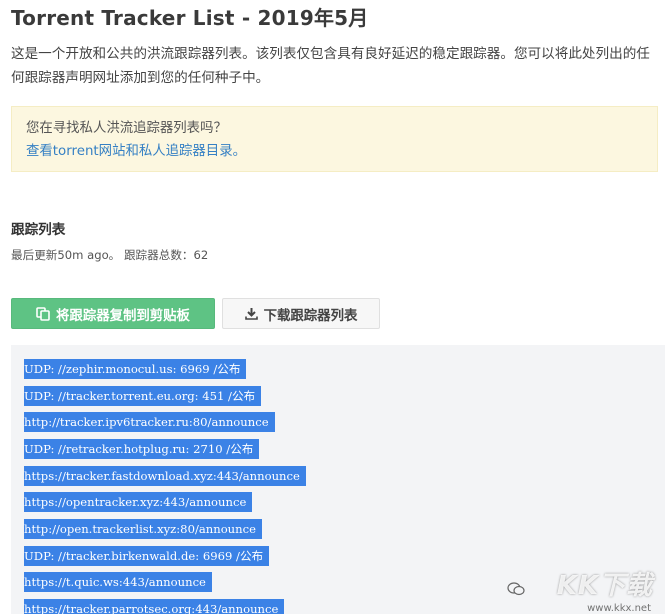  Describe the element at coordinates (138, 502) in the screenshot. I see `tracker-line: https://opentracker.xyz:443/announce` at that location.